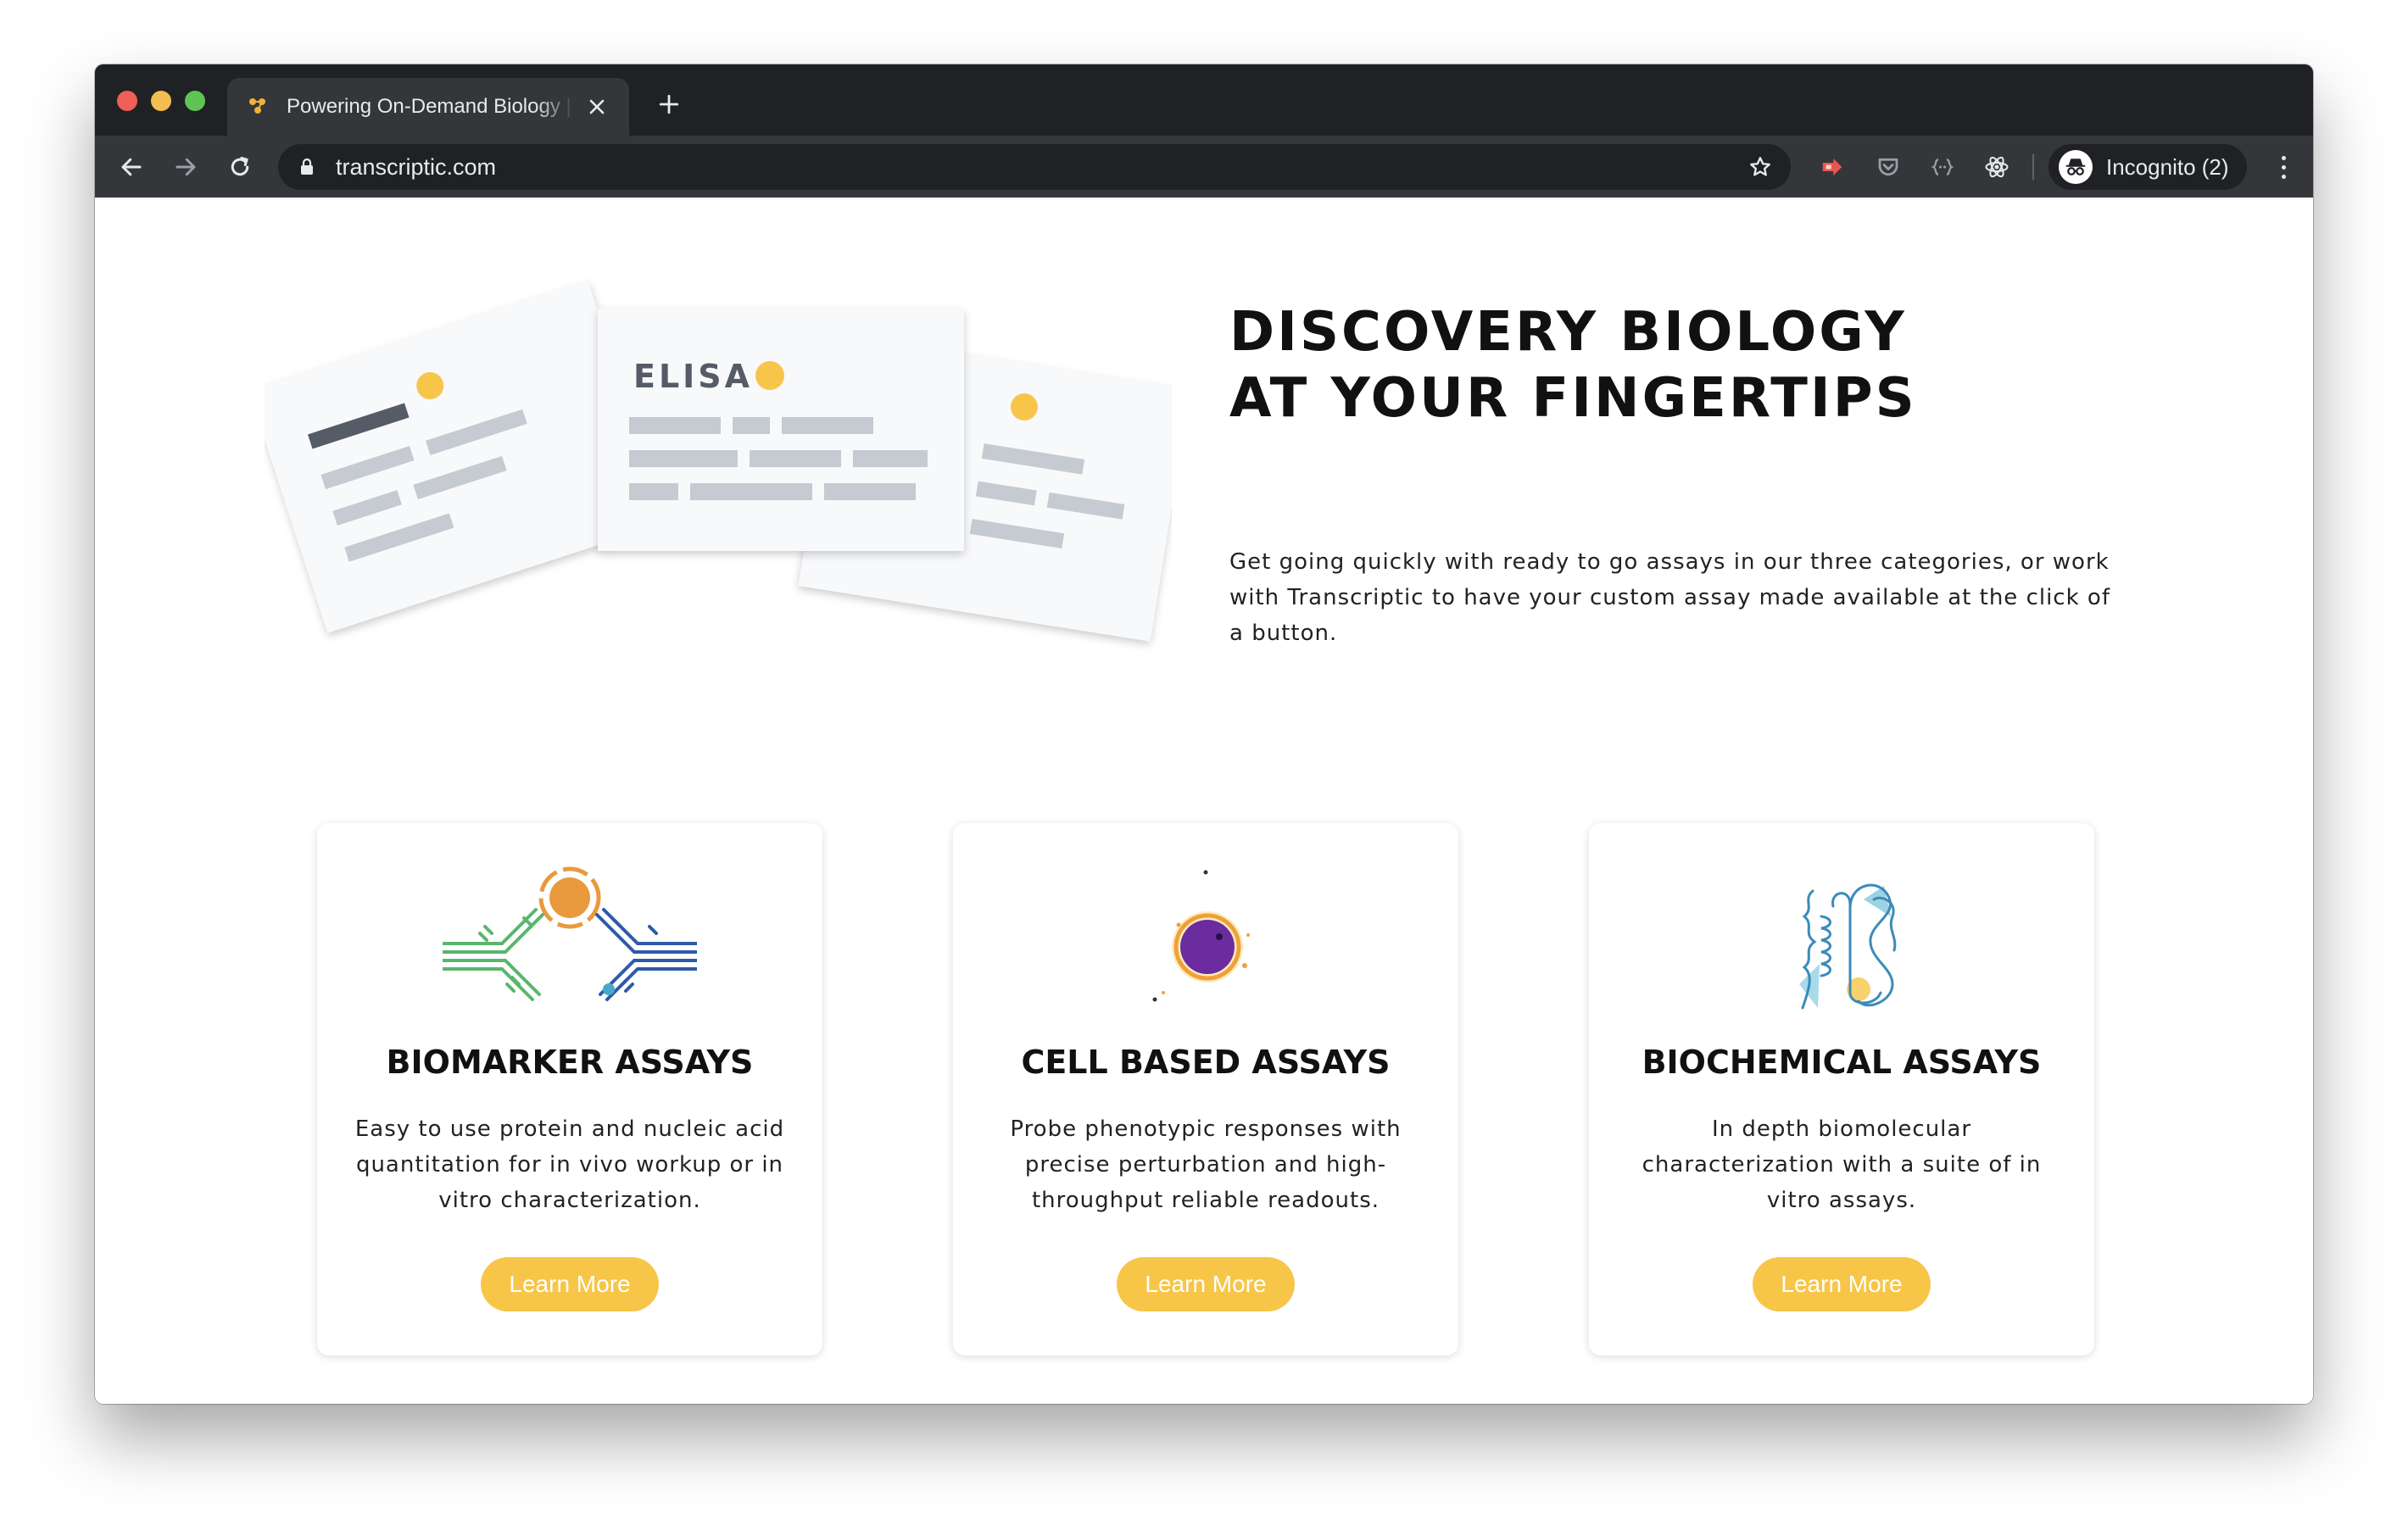 The height and width of the screenshot is (1531, 2408). What do you see at coordinates (2076, 167) in the screenshot?
I see `incognito-icon` at bounding box center [2076, 167].